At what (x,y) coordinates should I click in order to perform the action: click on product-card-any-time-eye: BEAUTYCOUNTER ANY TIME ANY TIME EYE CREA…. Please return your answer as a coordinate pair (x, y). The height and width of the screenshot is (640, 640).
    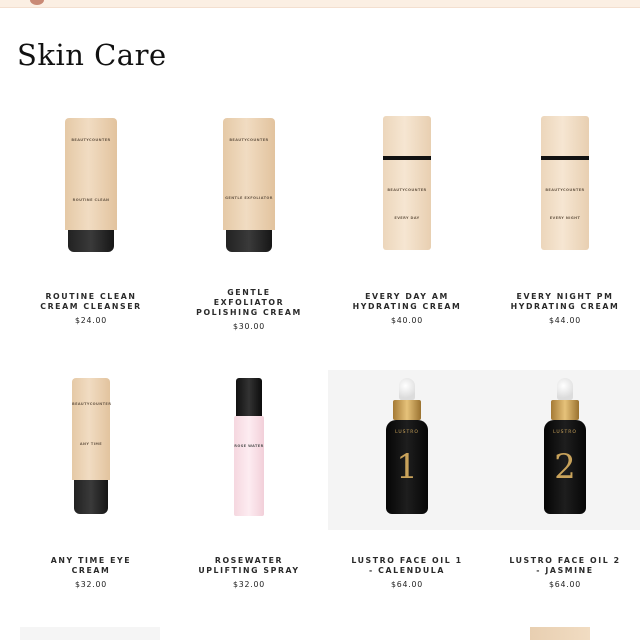
    Looking at the image, I should click on (91, 479).